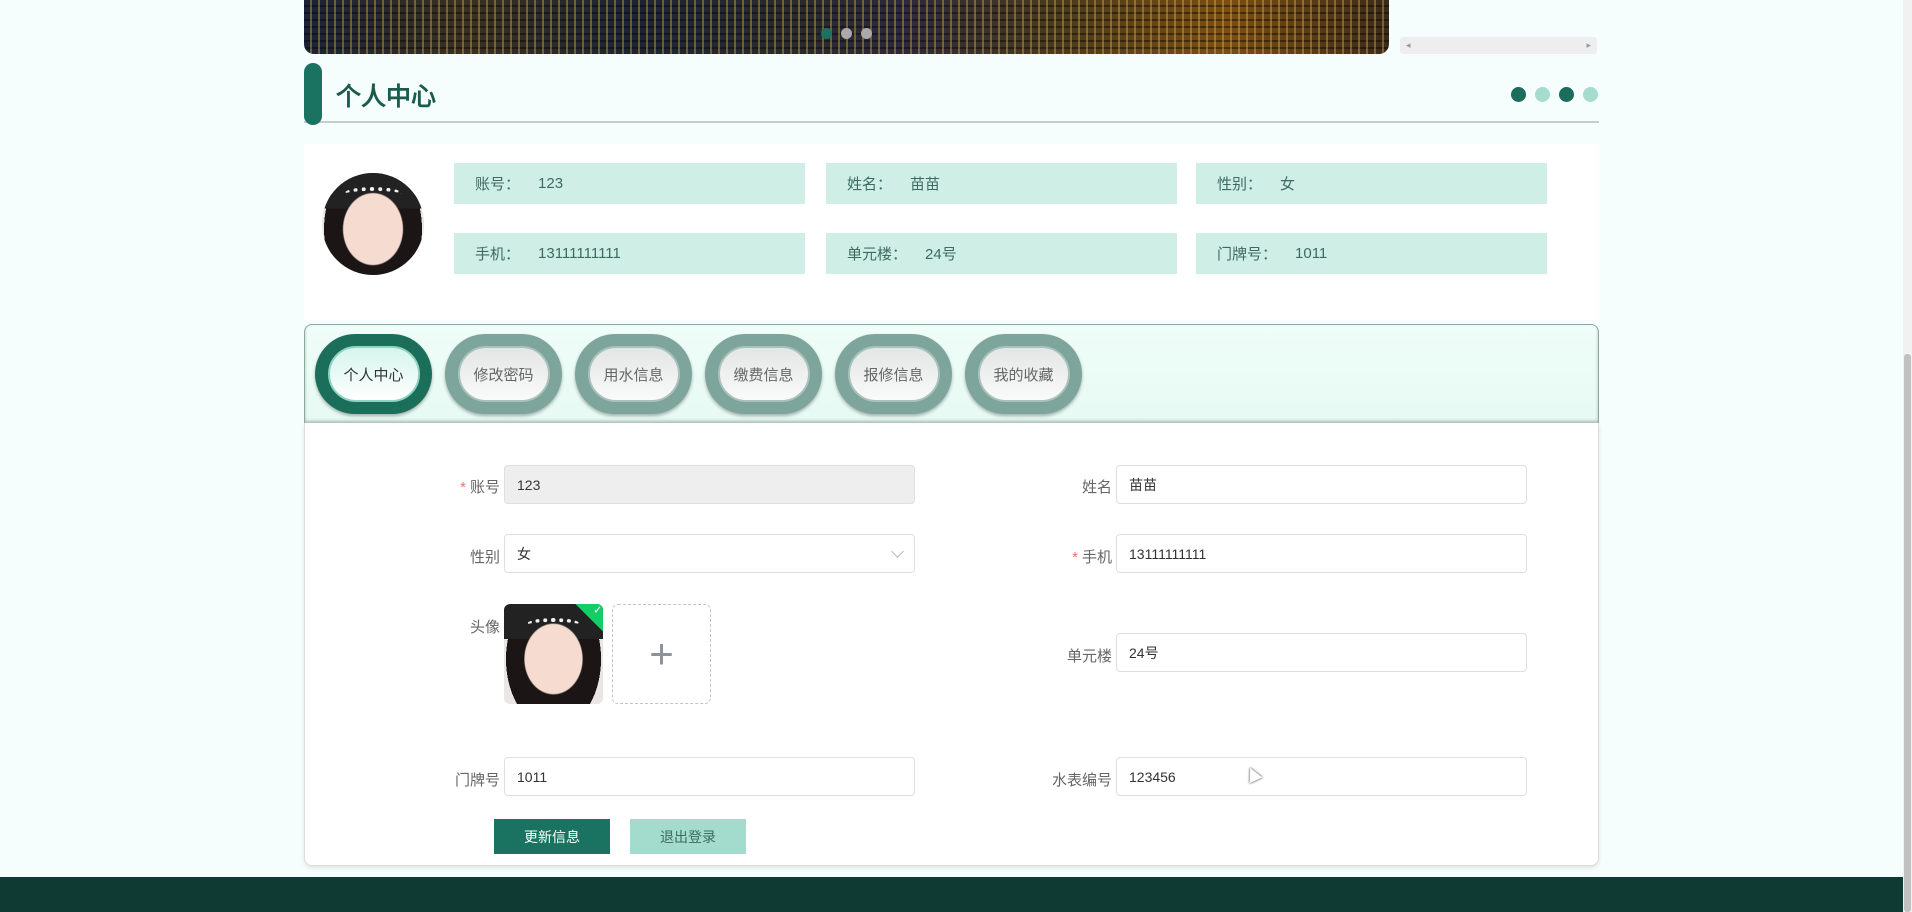 The image size is (1912, 912). I want to click on tab-label: 修改密码, so click(503, 374).